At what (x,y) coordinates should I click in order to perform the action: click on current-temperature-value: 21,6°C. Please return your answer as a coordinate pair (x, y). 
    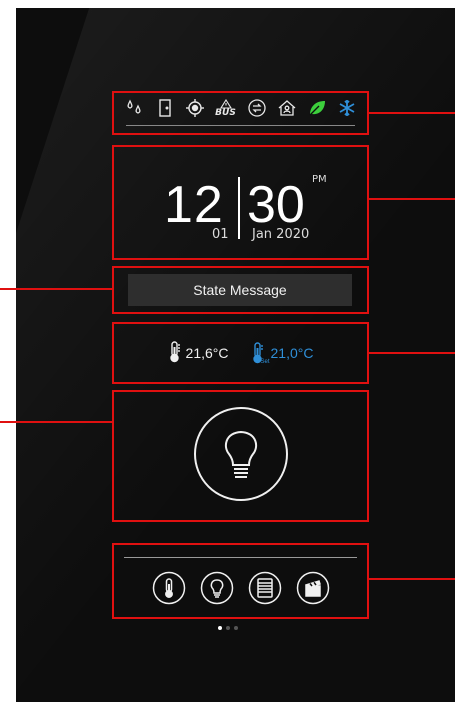
    Looking at the image, I should click on (207, 353).